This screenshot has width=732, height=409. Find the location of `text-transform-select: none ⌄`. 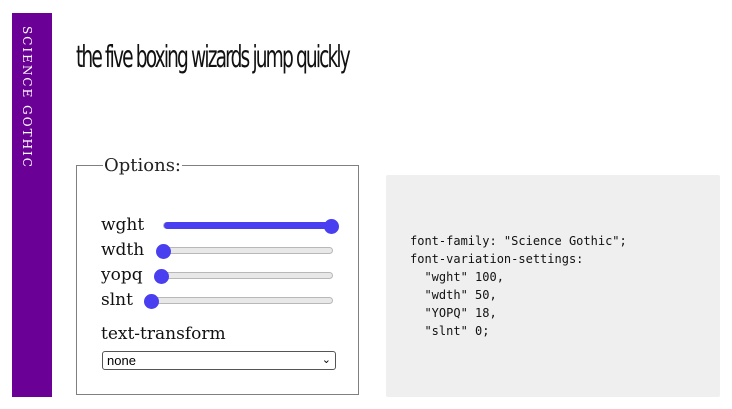

text-transform-select: none ⌄ is located at coordinates (219, 360).